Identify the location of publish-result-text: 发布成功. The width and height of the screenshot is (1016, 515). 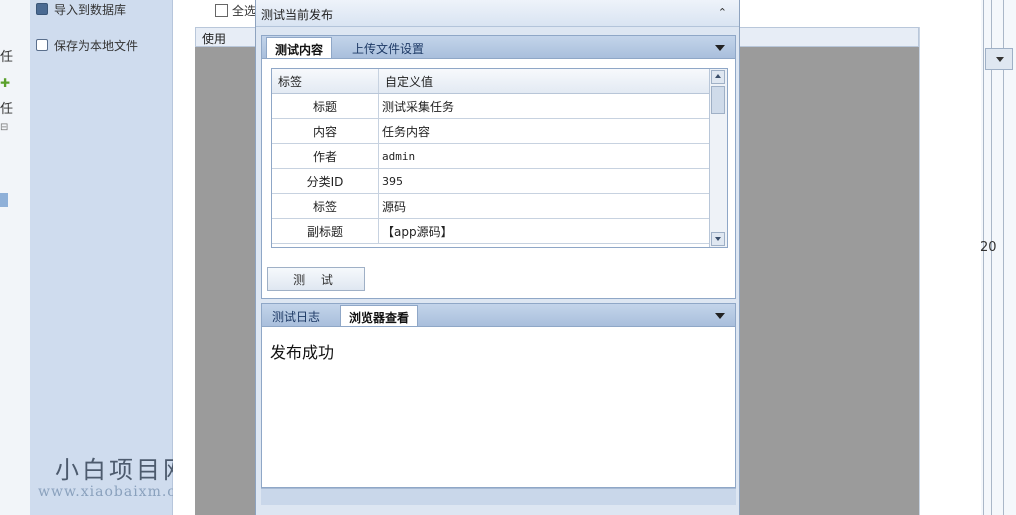
(302, 352).